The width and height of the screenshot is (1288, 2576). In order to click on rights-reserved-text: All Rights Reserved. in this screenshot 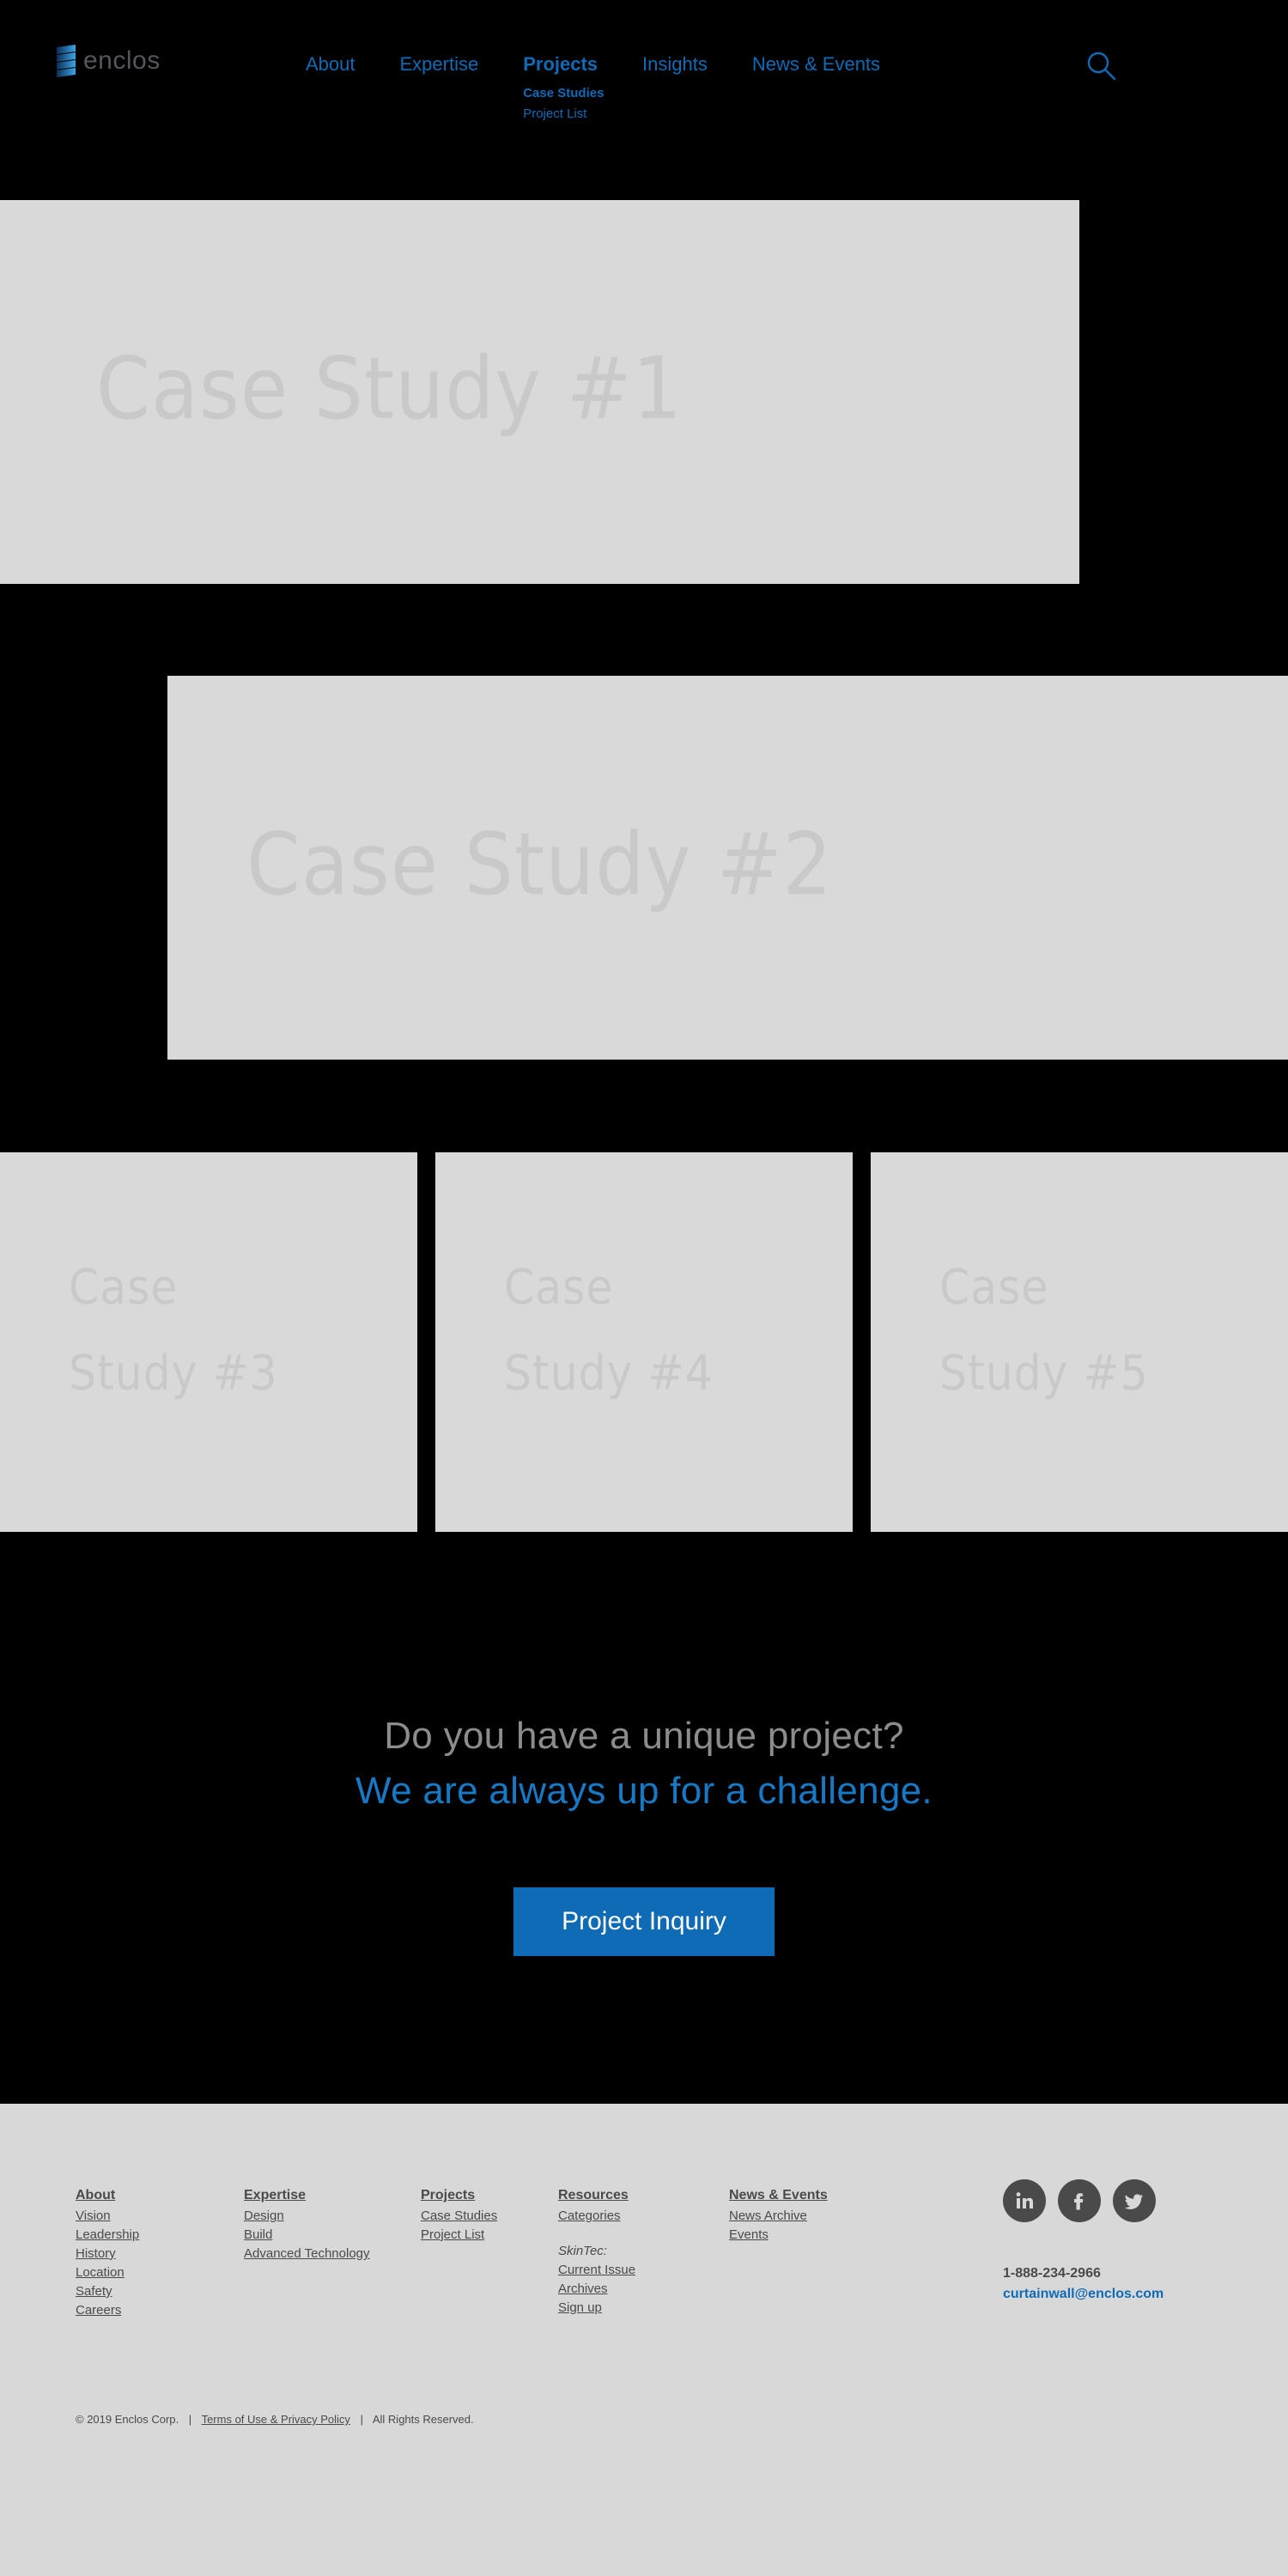, I will do `click(423, 2419)`.